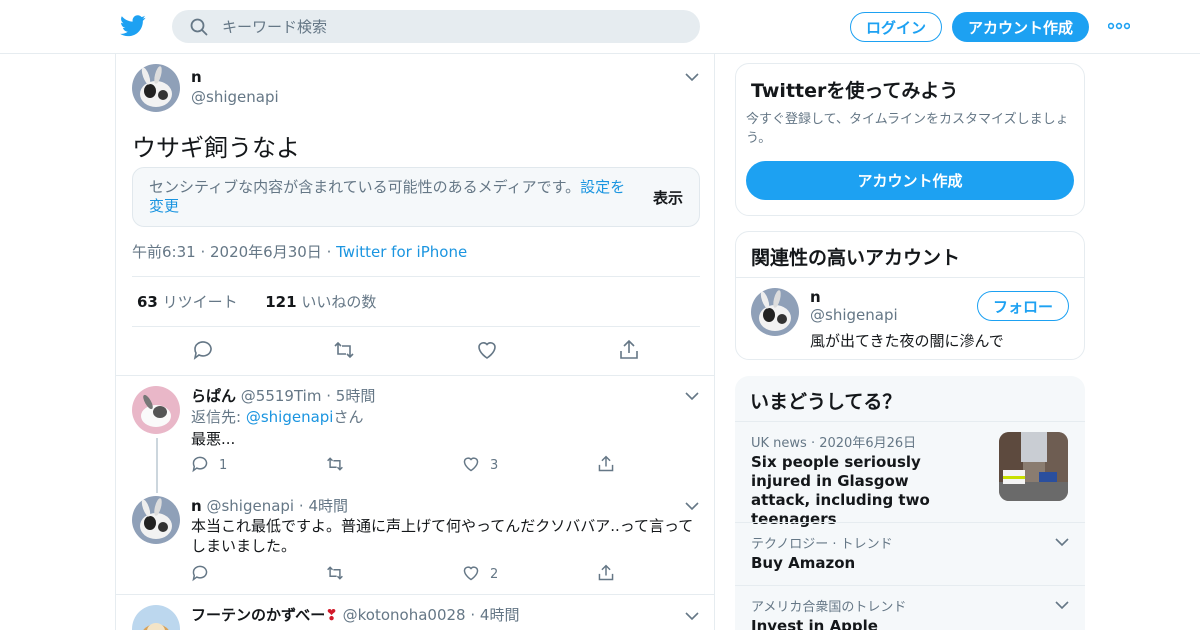 This screenshot has height=630, width=1200. Describe the element at coordinates (855, 91) in the screenshot. I see `signup-card-title: Twitterを使ってみよう` at that location.